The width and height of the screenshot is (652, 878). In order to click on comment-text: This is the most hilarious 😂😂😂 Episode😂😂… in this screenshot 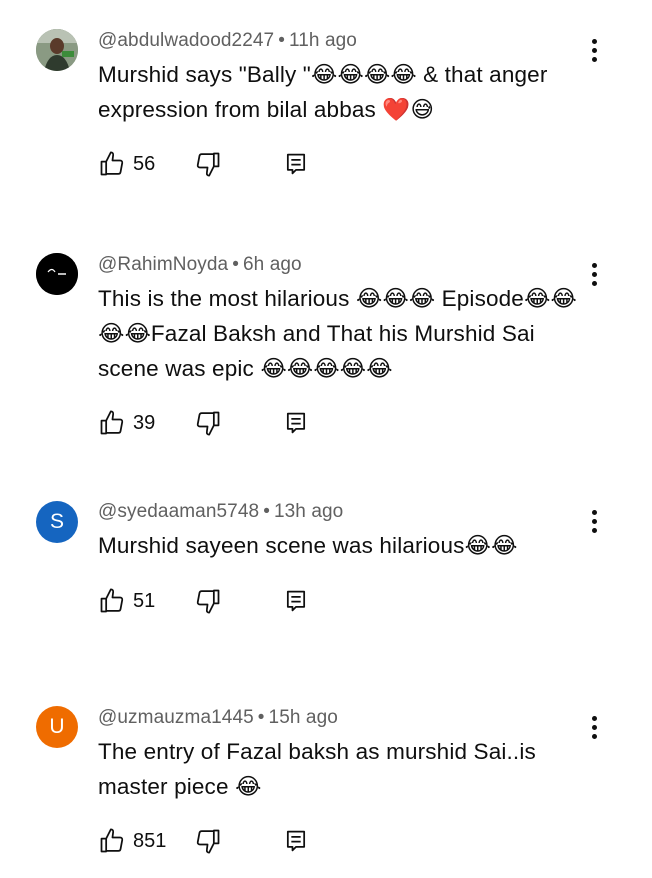, I will do `click(337, 333)`.